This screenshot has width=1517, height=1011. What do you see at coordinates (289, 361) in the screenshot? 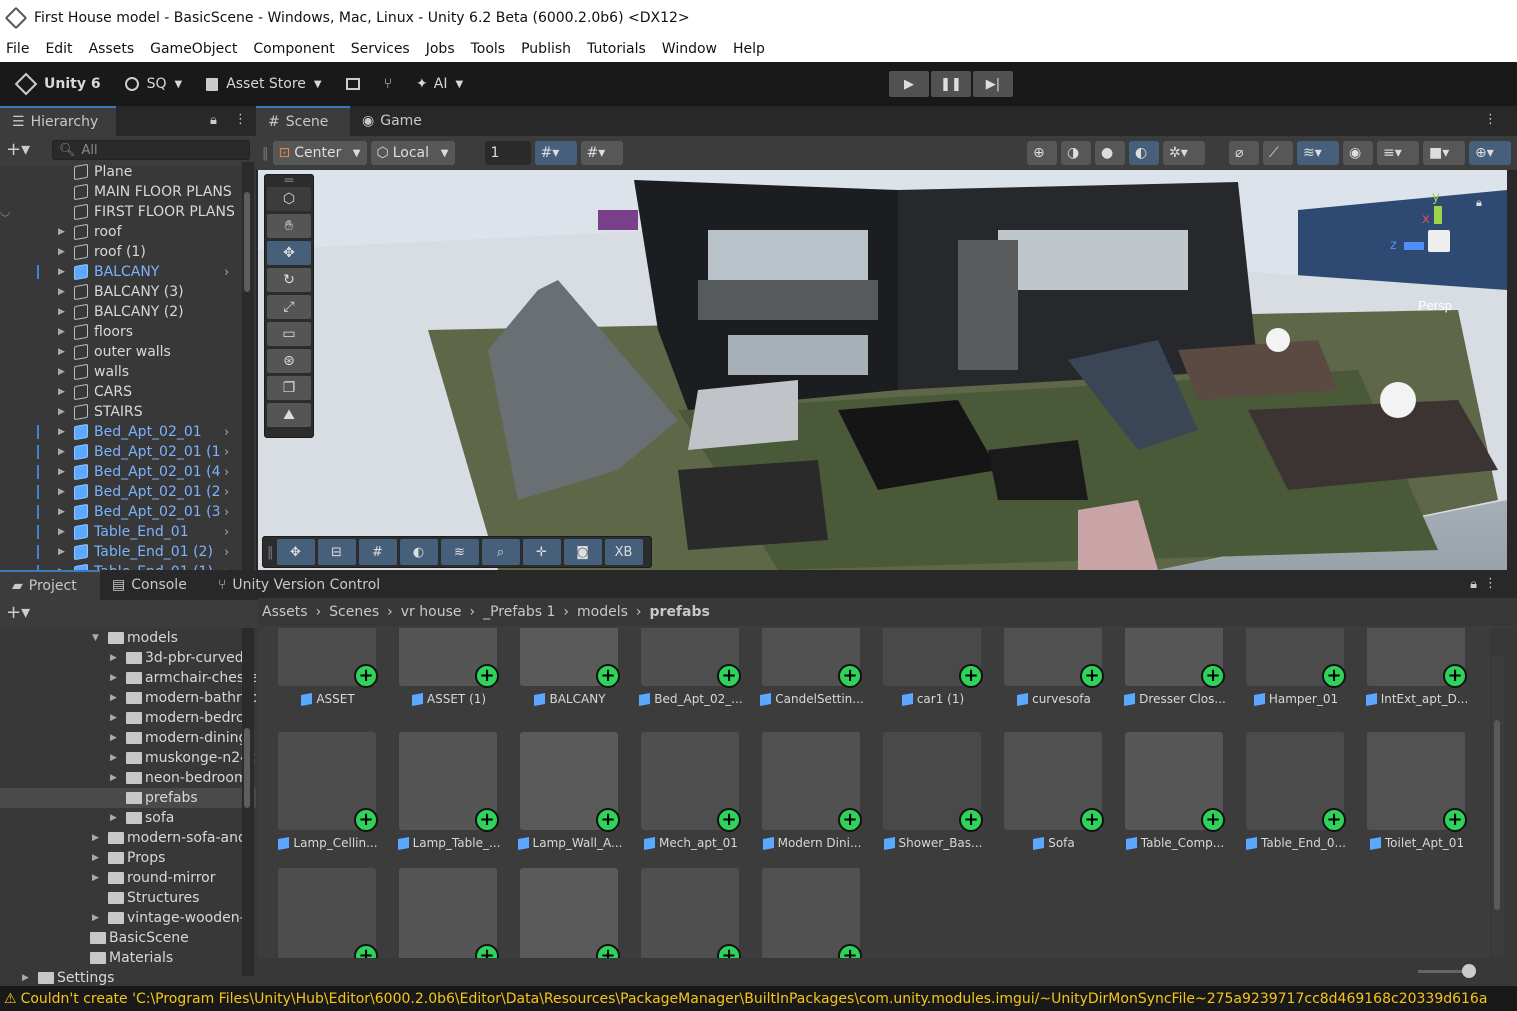
I see `transform-tool-button: ⊛` at bounding box center [289, 361].